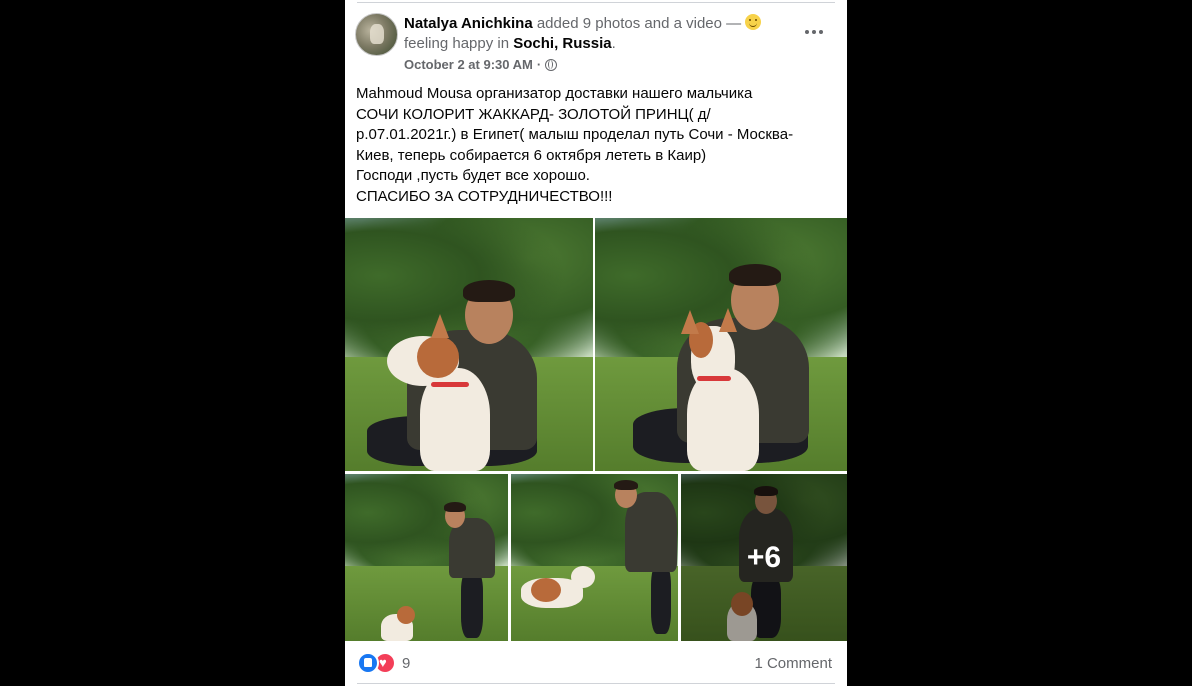 The width and height of the screenshot is (1192, 686). Describe the element at coordinates (368, 663) in the screenshot. I see `like-icon` at that location.